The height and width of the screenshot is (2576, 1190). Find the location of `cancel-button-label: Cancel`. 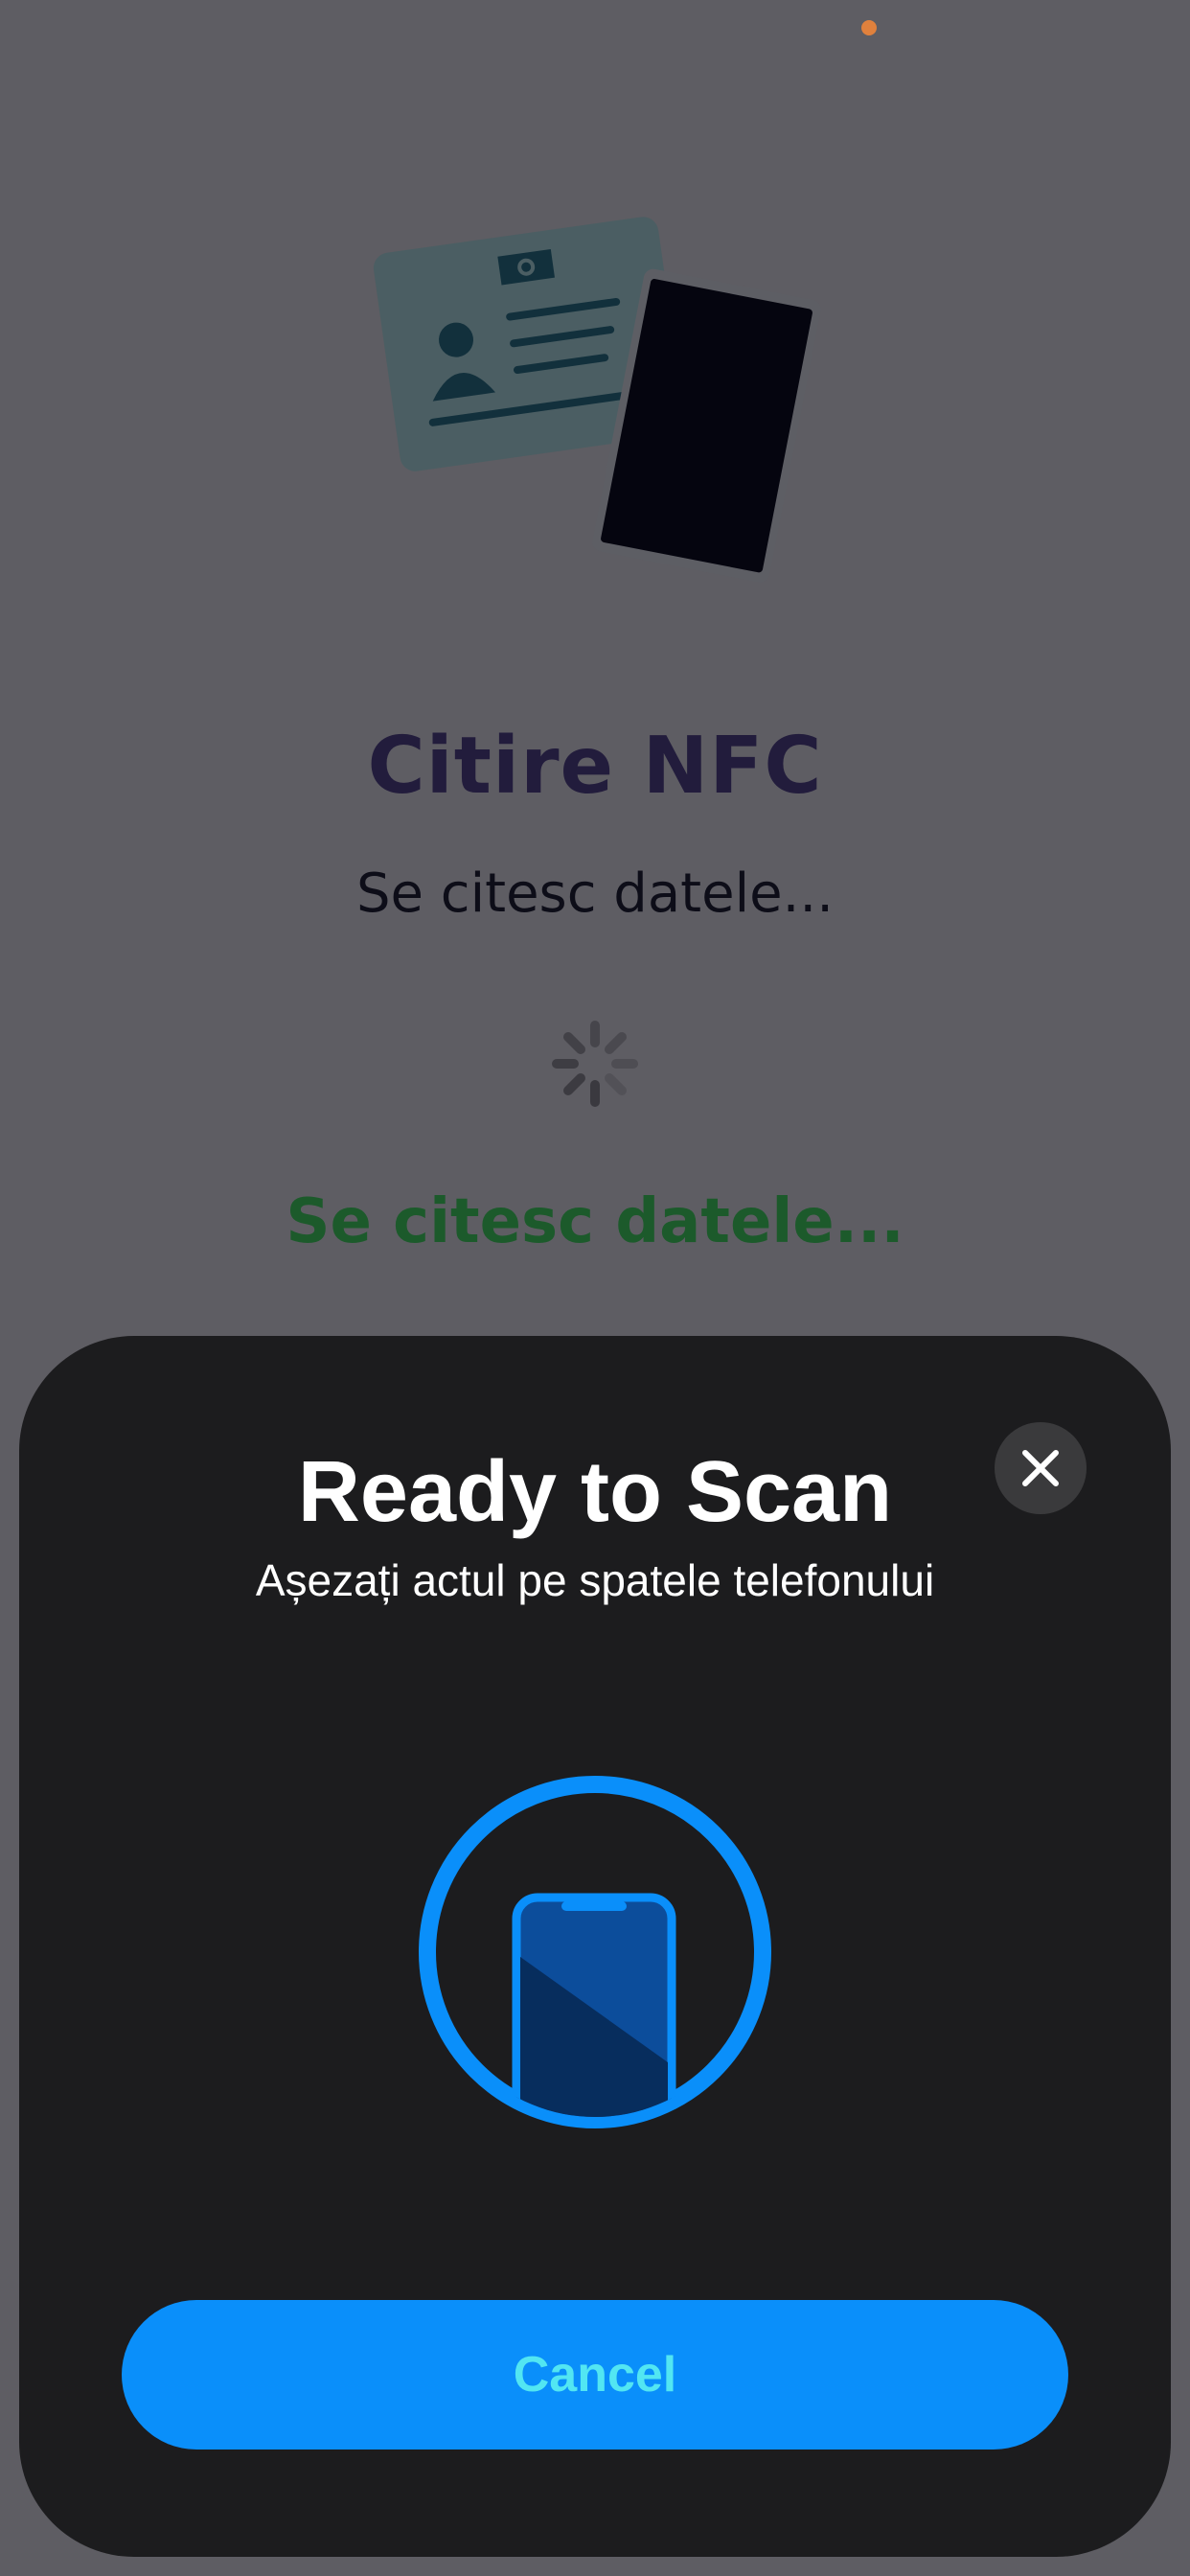

cancel-button-label: Cancel is located at coordinates (595, 2375).